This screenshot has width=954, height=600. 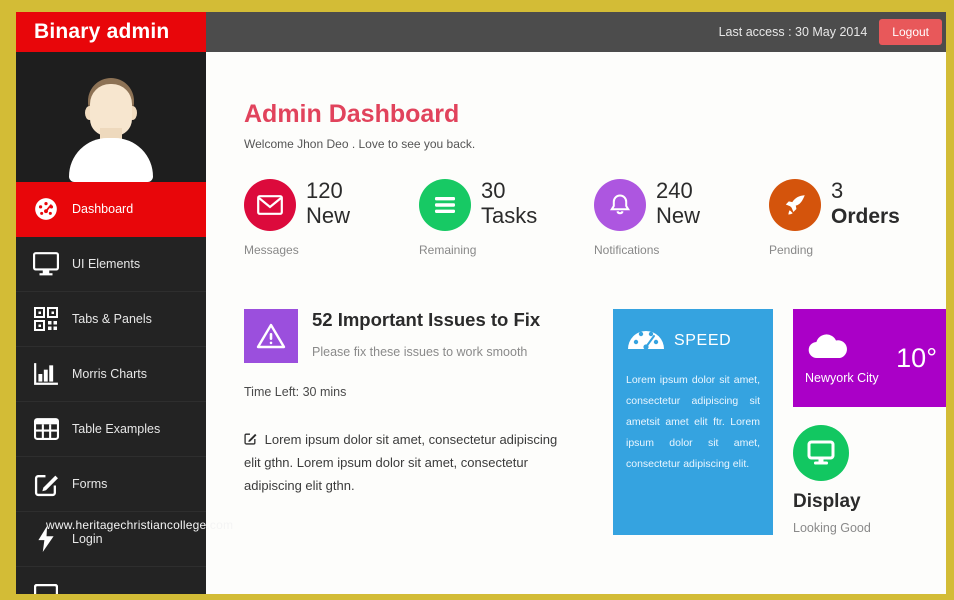 I want to click on sidebar-item-label: Forms, so click(x=90, y=484).